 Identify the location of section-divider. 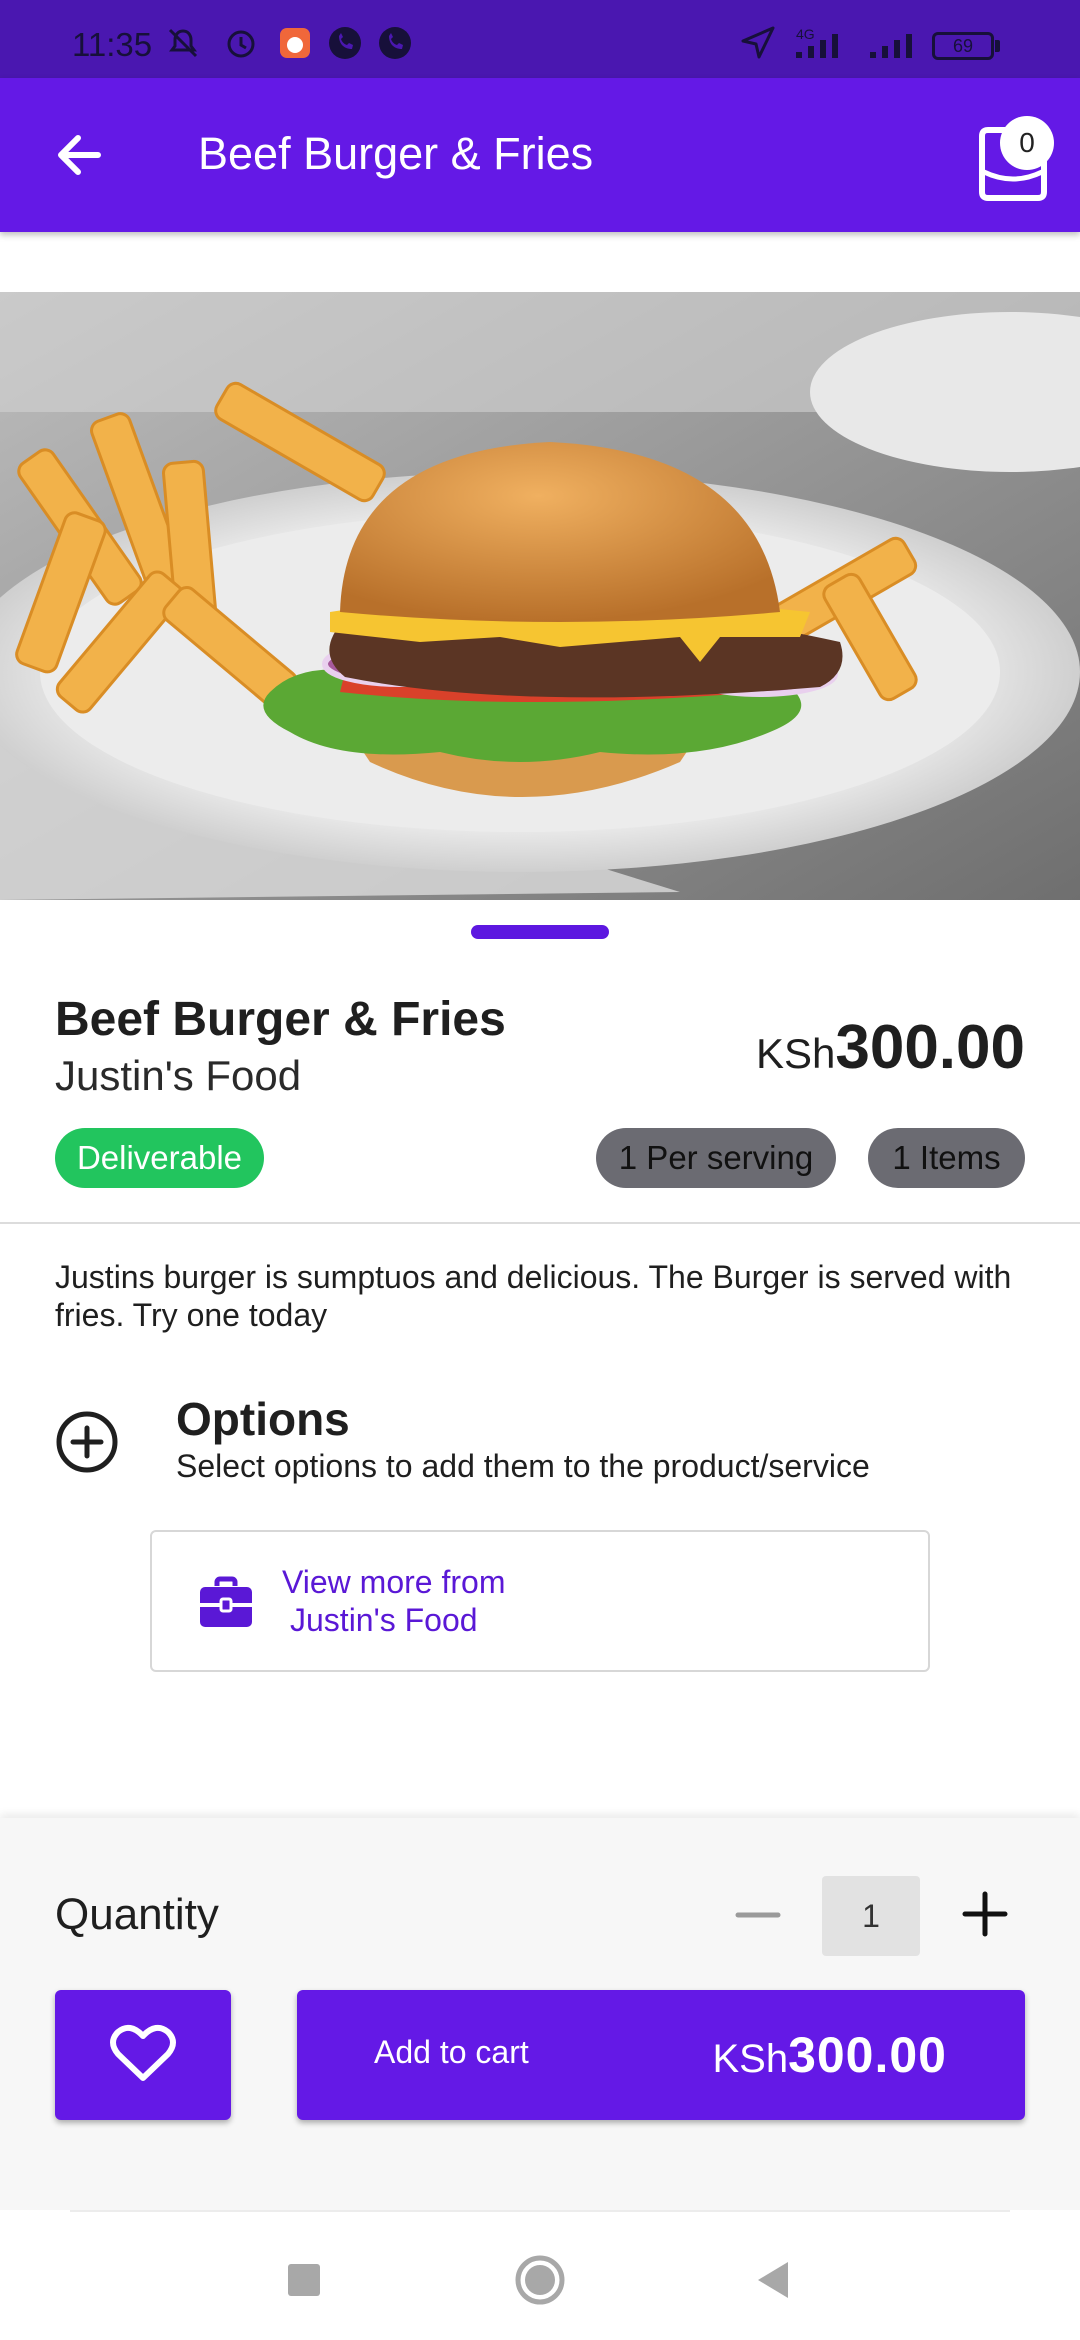
(540, 1223).